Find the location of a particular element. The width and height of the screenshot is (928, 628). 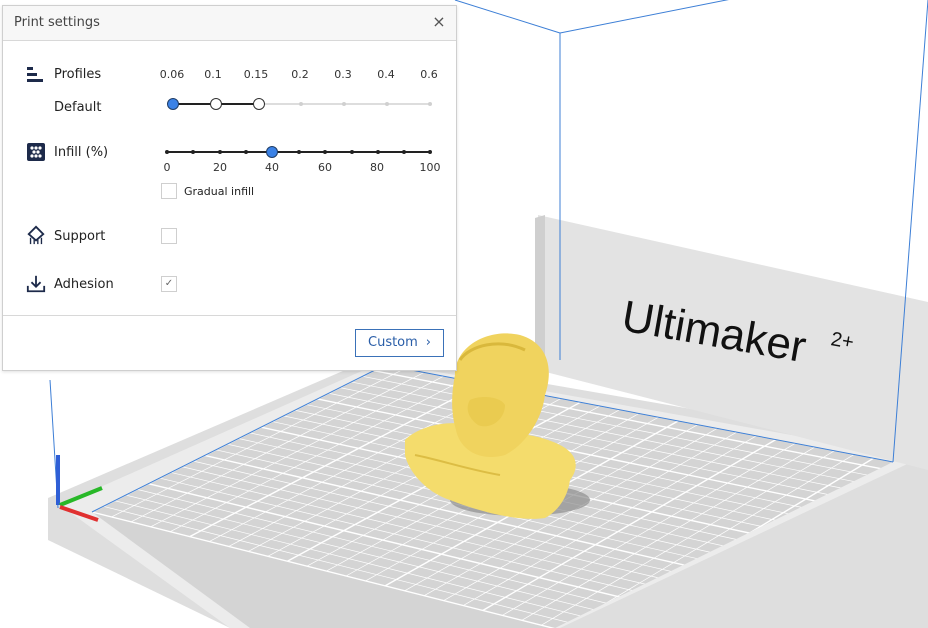

panel-header: Print settings × is located at coordinates (229, 23).